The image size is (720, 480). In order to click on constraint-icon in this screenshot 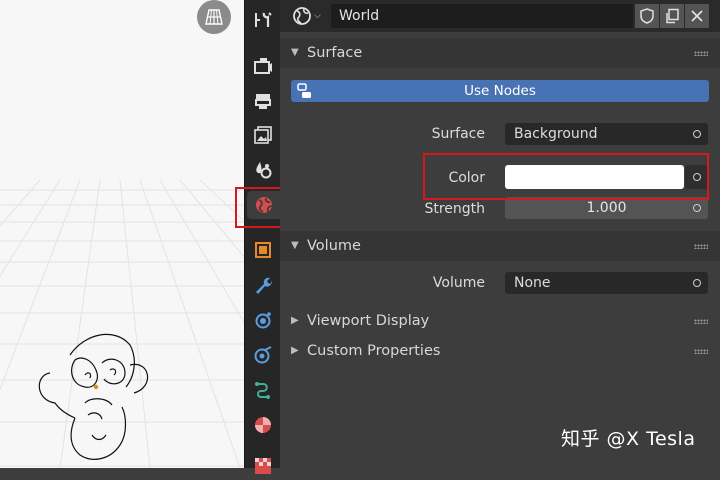, I will do `click(262, 390)`.